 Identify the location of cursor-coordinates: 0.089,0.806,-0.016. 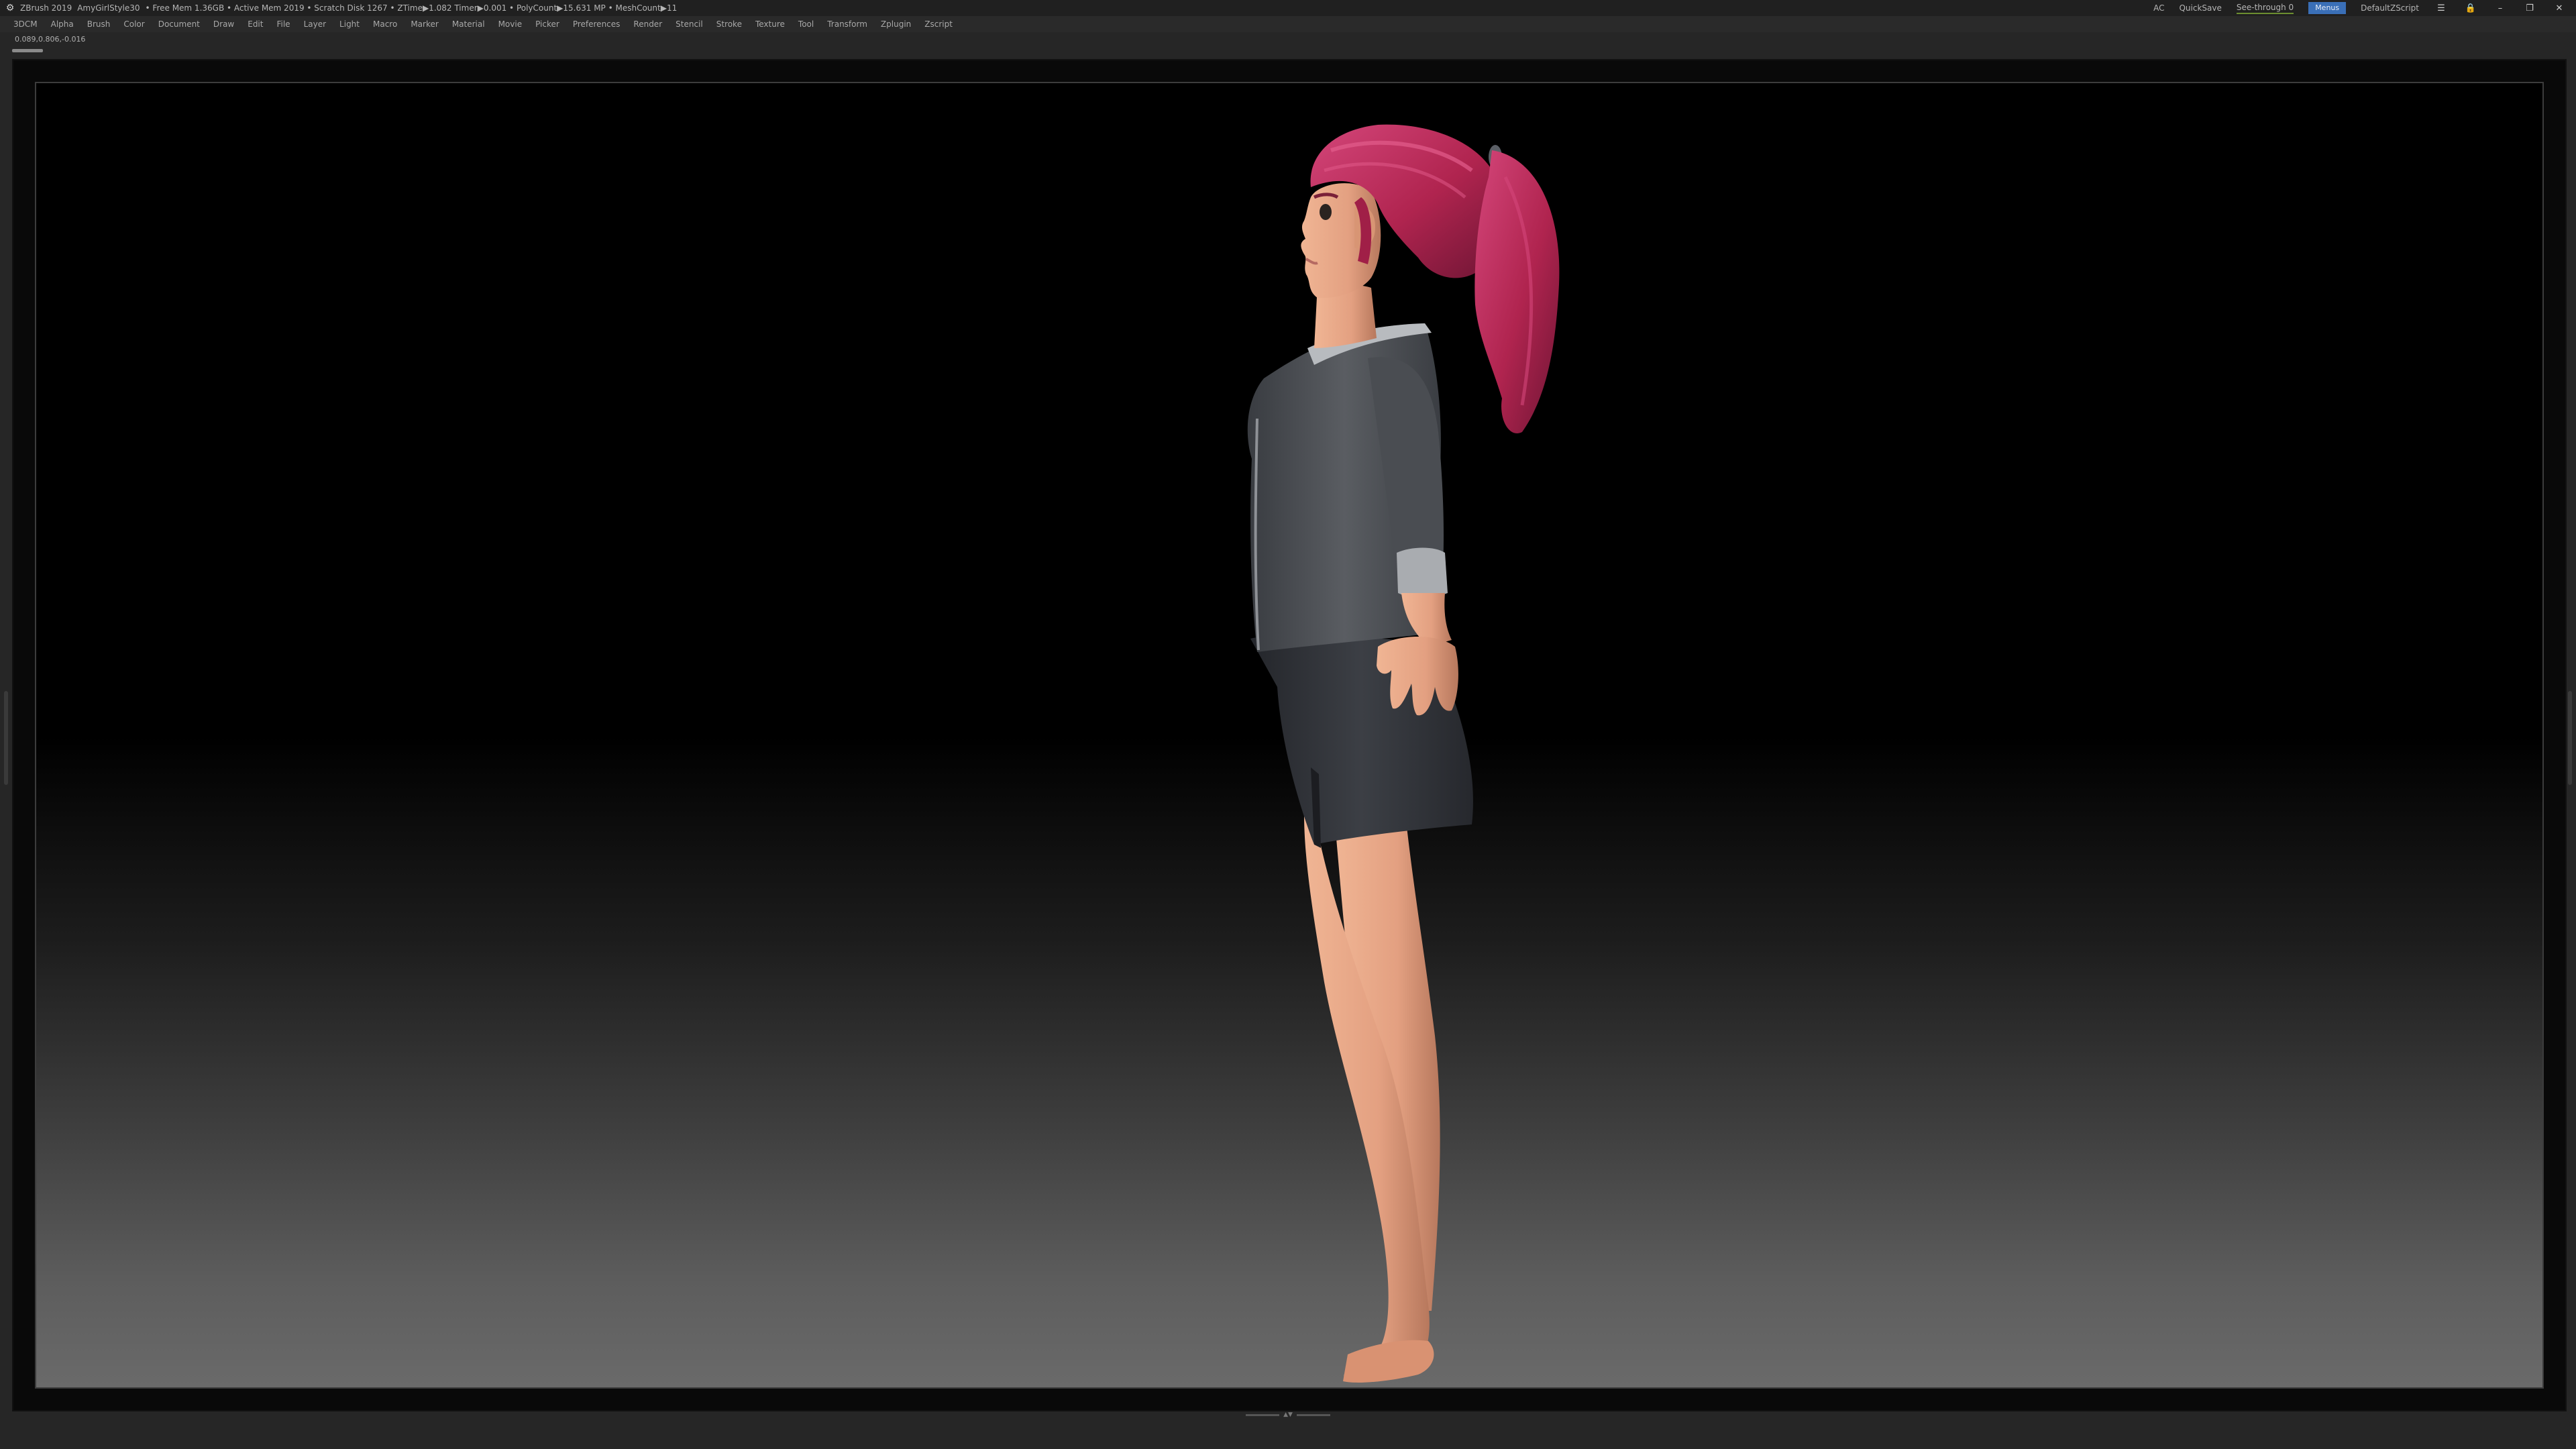
(50, 39).